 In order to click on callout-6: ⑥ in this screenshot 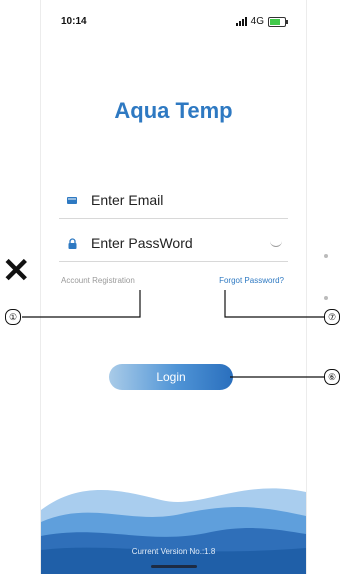, I will do `click(332, 377)`.